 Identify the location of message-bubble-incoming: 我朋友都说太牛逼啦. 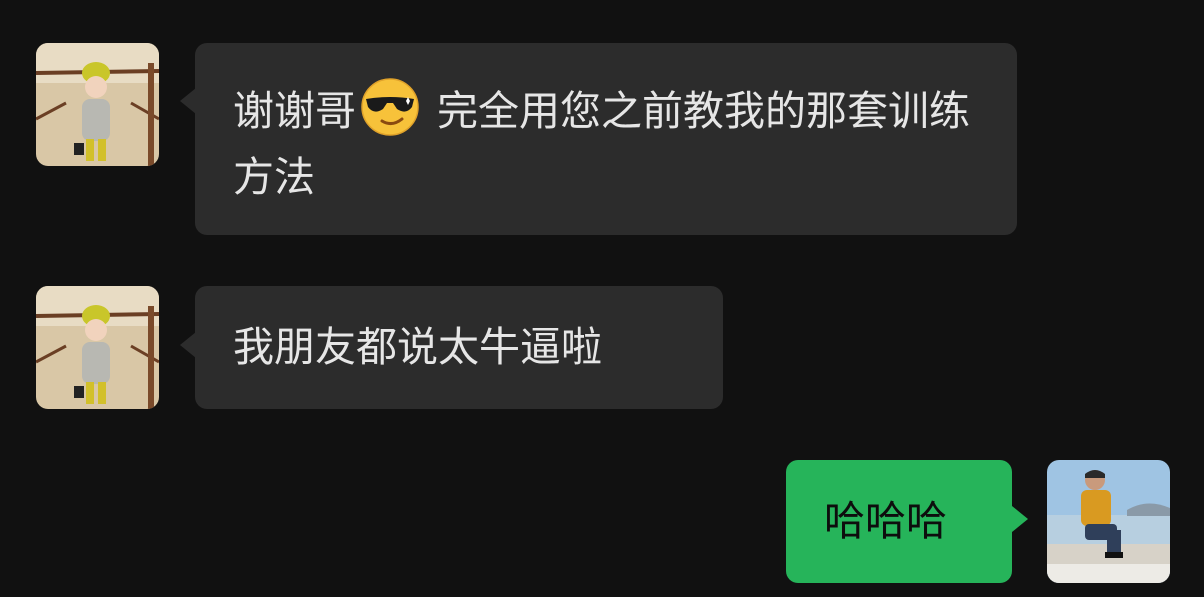
(459, 347).